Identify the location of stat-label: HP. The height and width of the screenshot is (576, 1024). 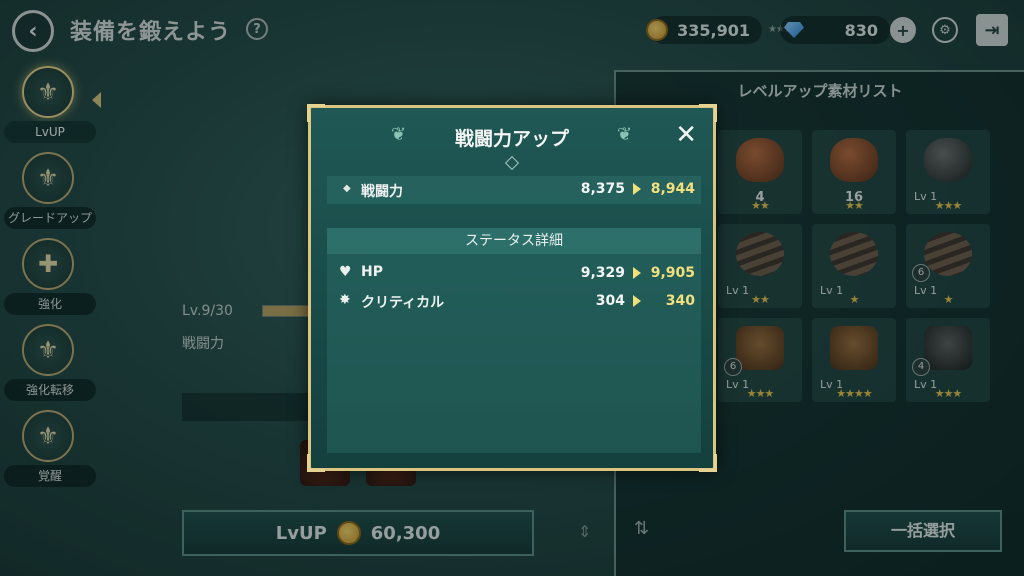
(372, 272).